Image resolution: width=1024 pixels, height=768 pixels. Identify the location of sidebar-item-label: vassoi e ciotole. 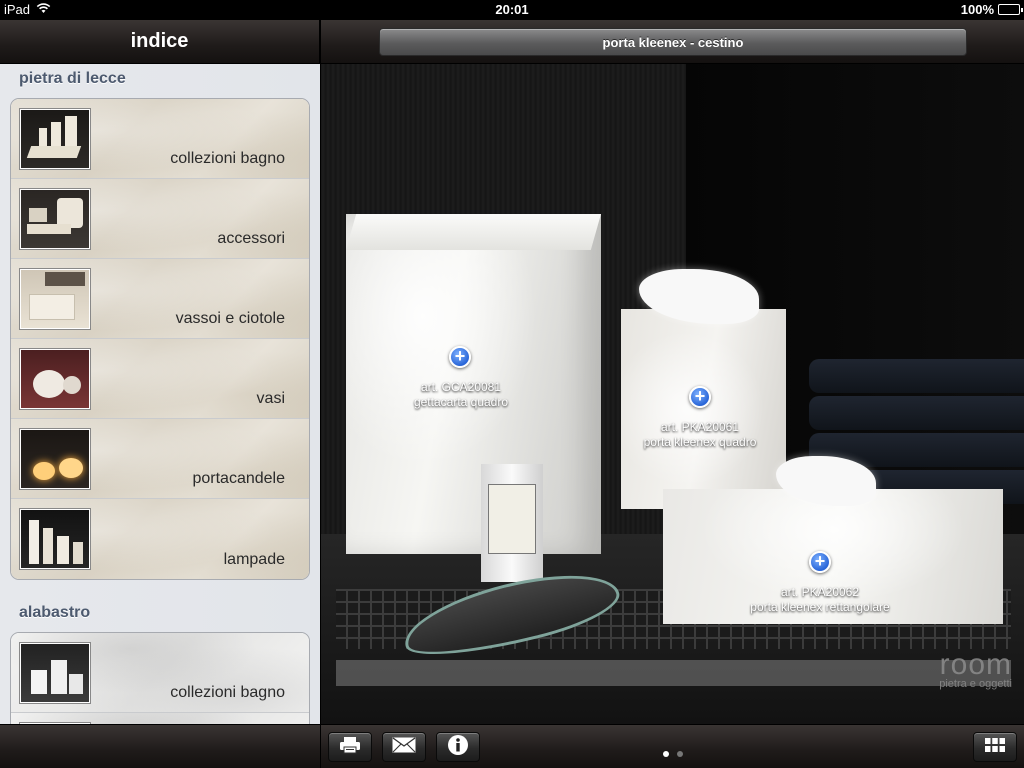
(230, 318).